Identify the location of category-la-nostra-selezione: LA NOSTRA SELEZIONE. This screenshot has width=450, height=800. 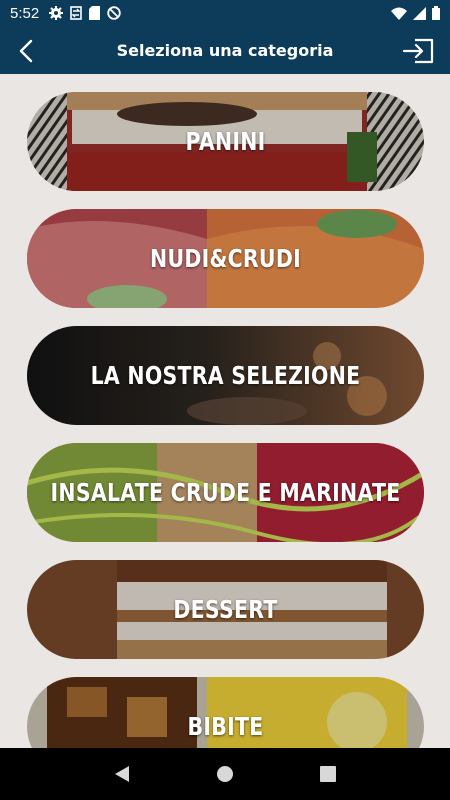
(225, 375).